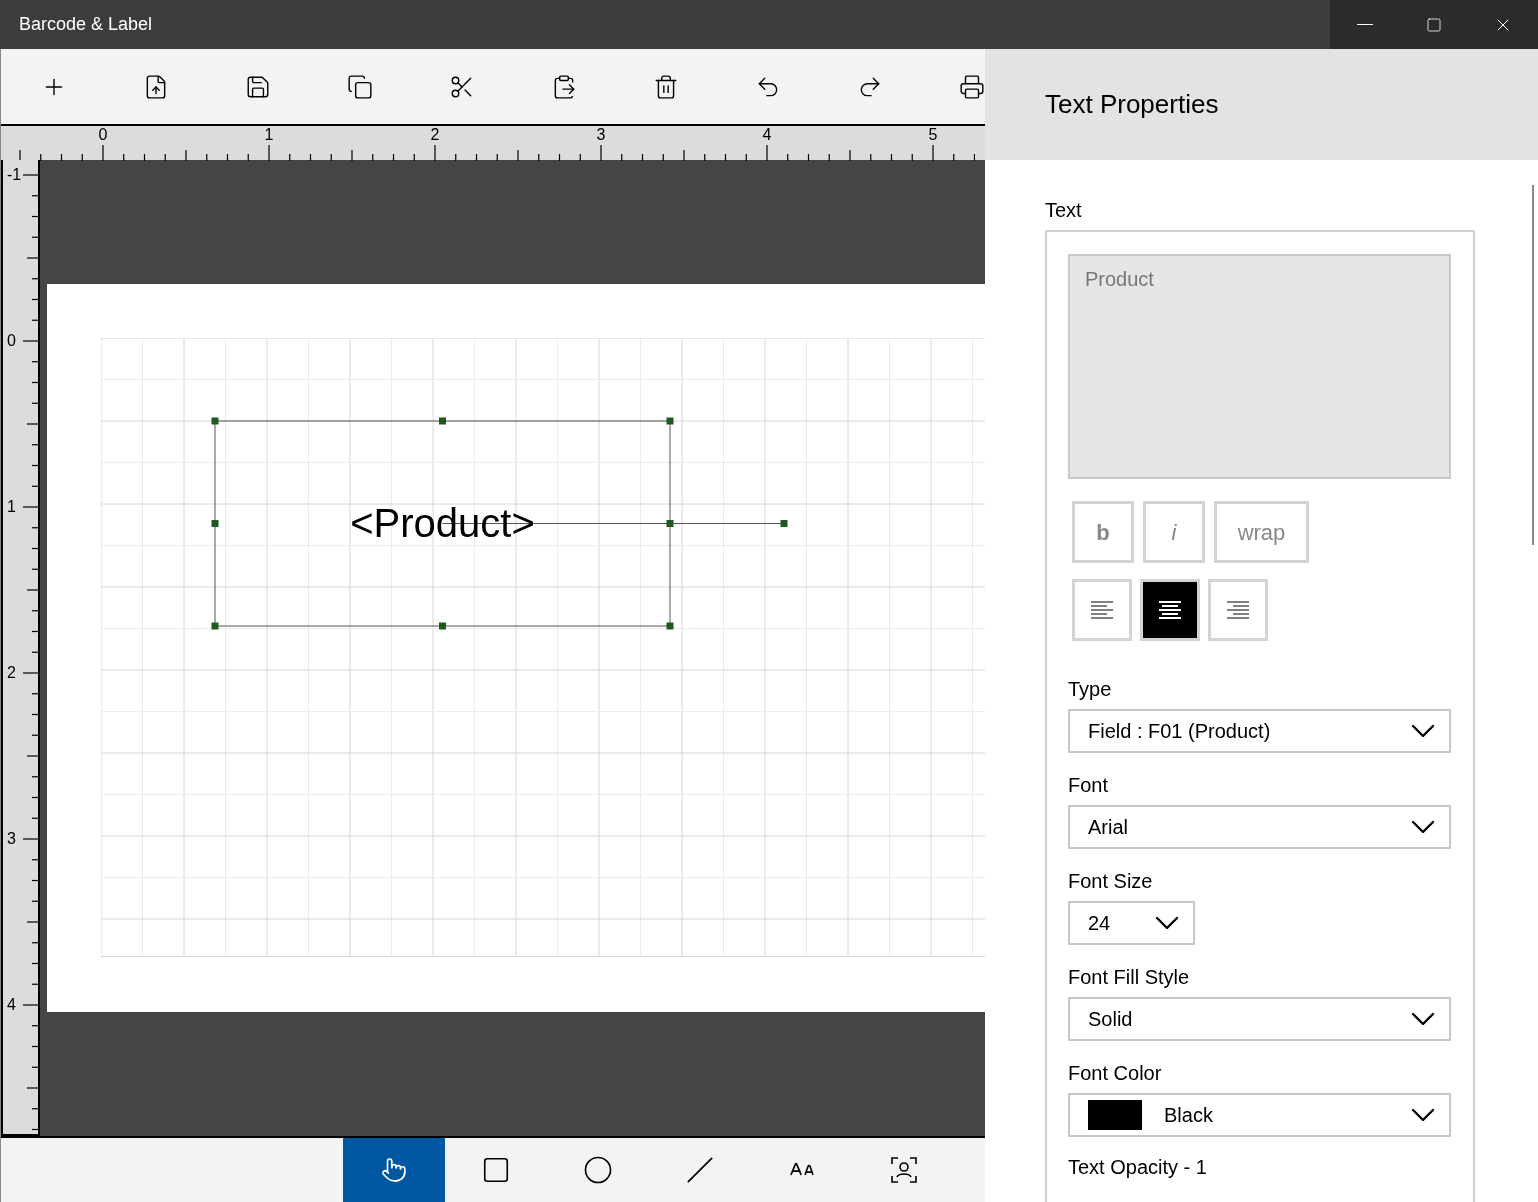 This screenshot has width=1538, height=1202. What do you see at coordinates (1115, 1073) in the screenshot?
I see `field-label: Font Color` at bounding box center [1115, 1073].